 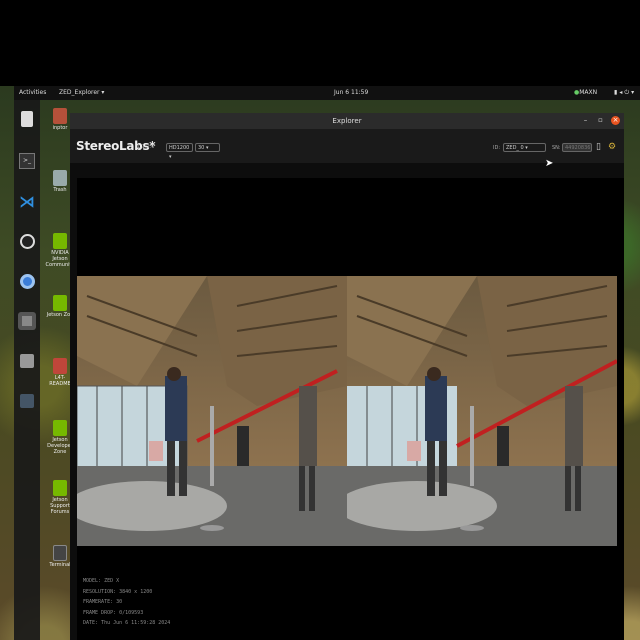 I want to click on window-titlebar: Explorer – ▫ ×, so click(x=347, y=121).